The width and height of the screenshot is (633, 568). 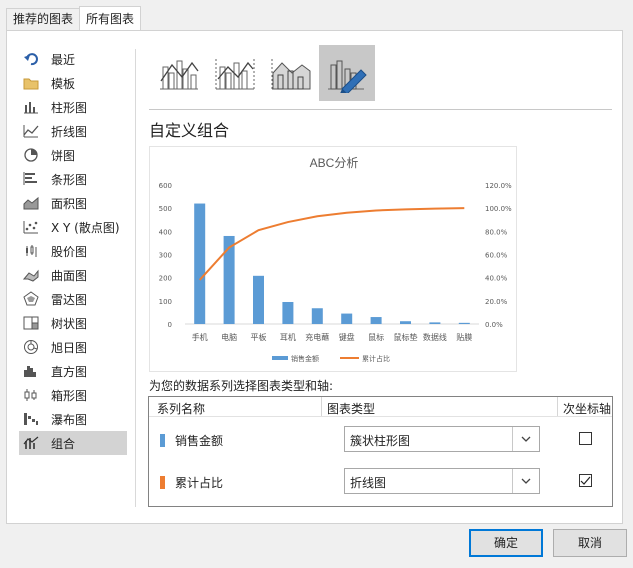 I want to click on chart-type-dropdown: 折线图, so click(x=442, y=481).